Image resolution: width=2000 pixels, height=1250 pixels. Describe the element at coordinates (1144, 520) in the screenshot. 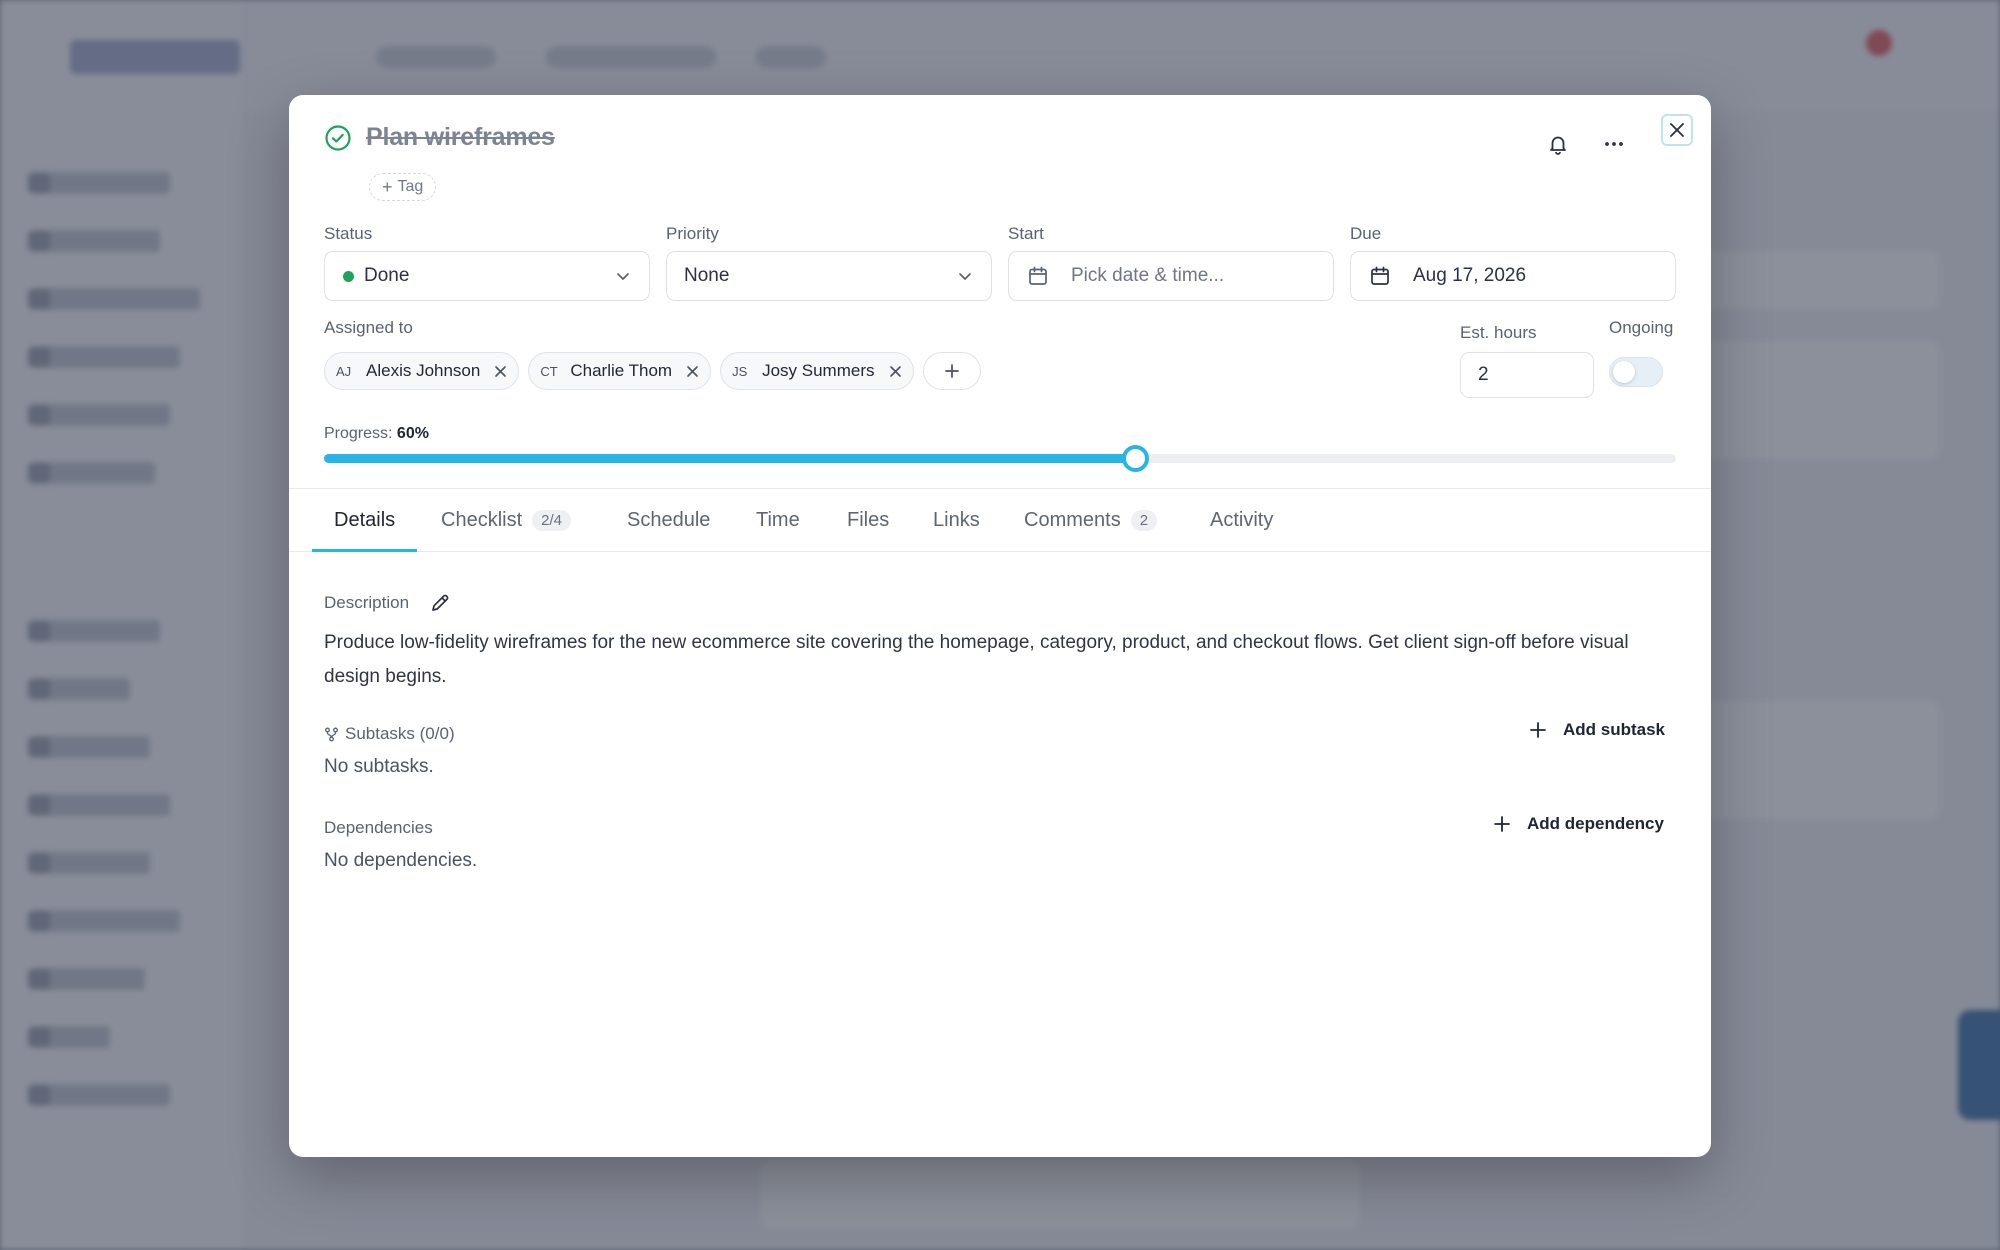

I see `tab-badge: 2` at that location.